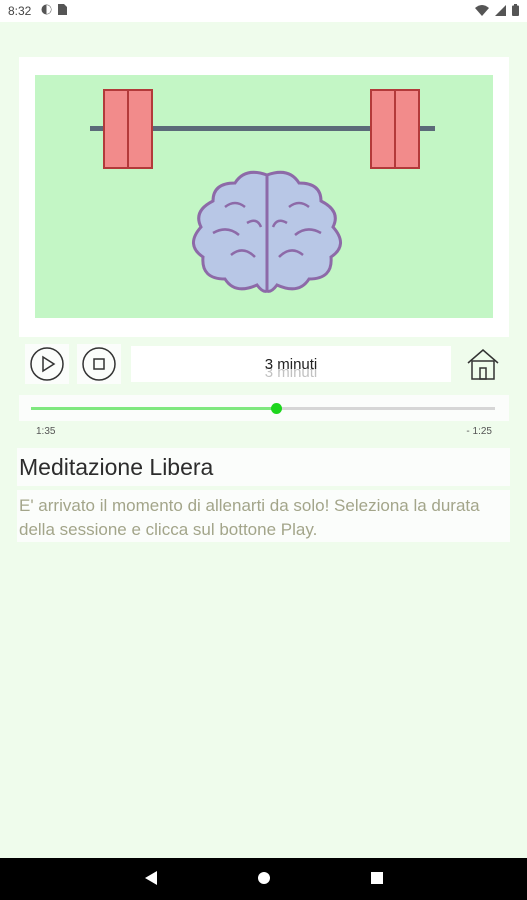 The height and width of the screenshot is (900, 527). I want to click on nav-back-icon, so click(151, 878).